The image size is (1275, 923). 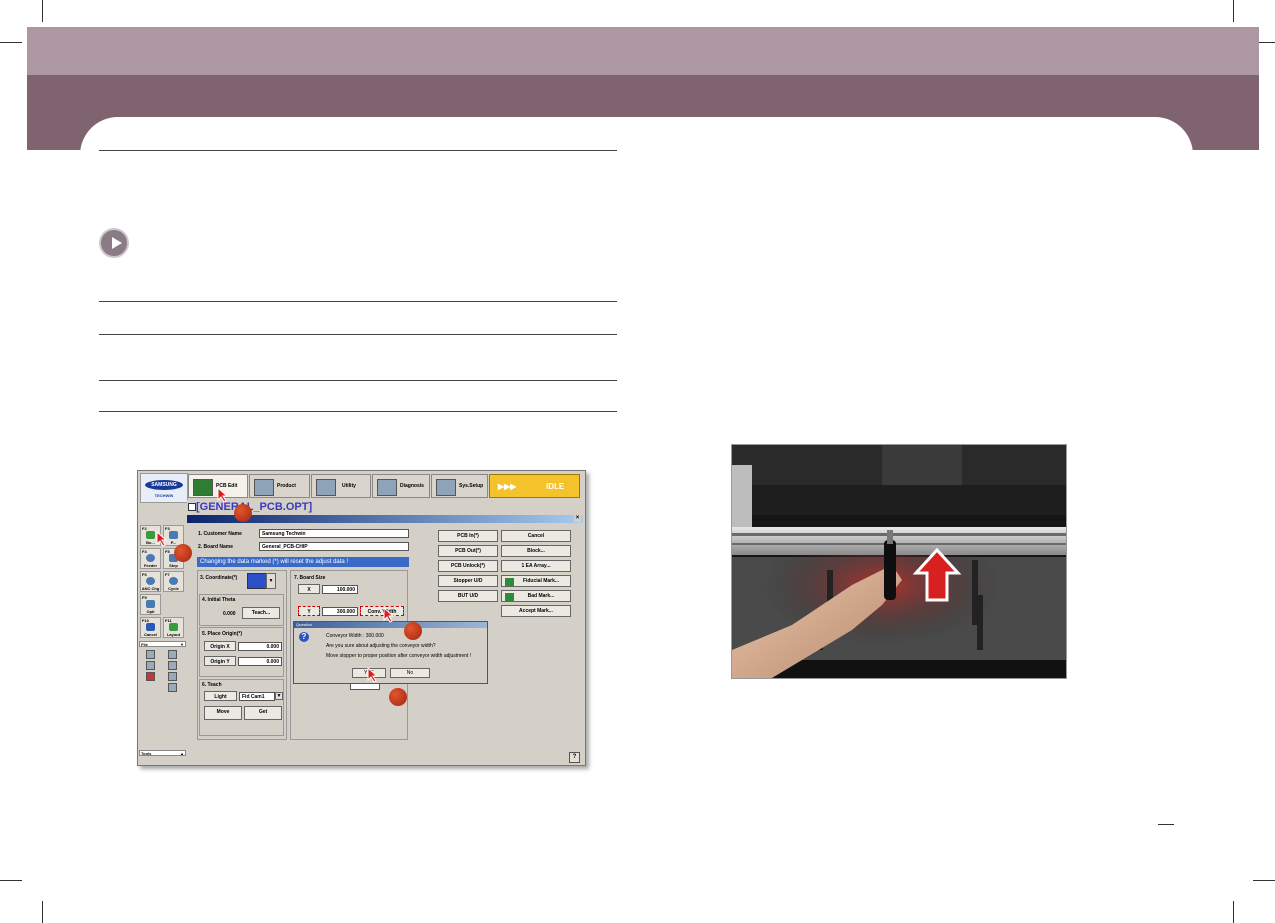 What do you see at coordinates (216, 547) in the screenshot?
I see `board-name-label: 2. Board Name` at bounding box center [216, 547].